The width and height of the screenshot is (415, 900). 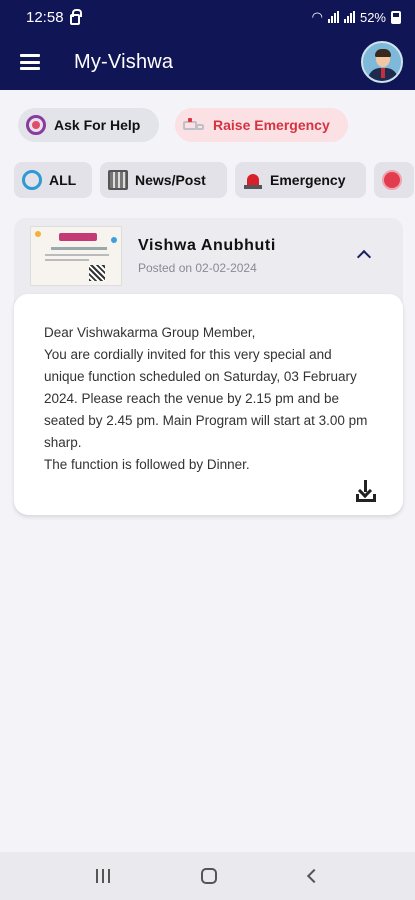 I want to click on signal-icon, so click(x=333, y=17).